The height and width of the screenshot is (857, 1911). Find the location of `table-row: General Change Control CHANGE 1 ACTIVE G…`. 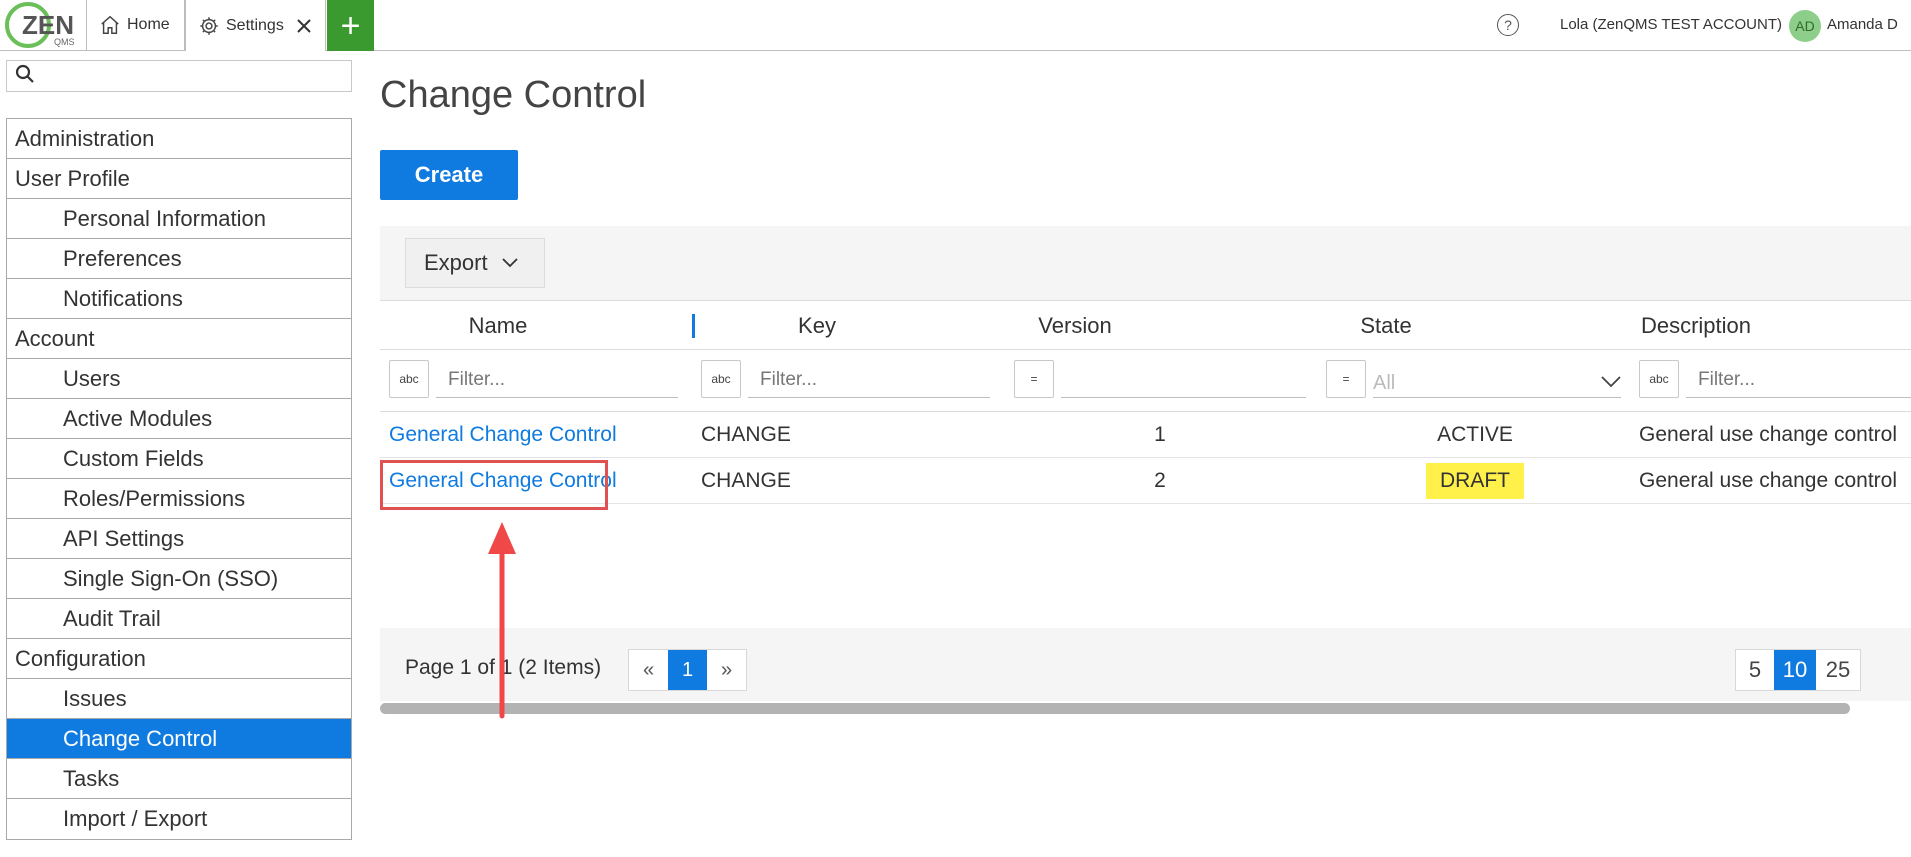

table-row: General Change Control CHANGE 1 ACTIVE G… is located at coordinates (1145, 435).